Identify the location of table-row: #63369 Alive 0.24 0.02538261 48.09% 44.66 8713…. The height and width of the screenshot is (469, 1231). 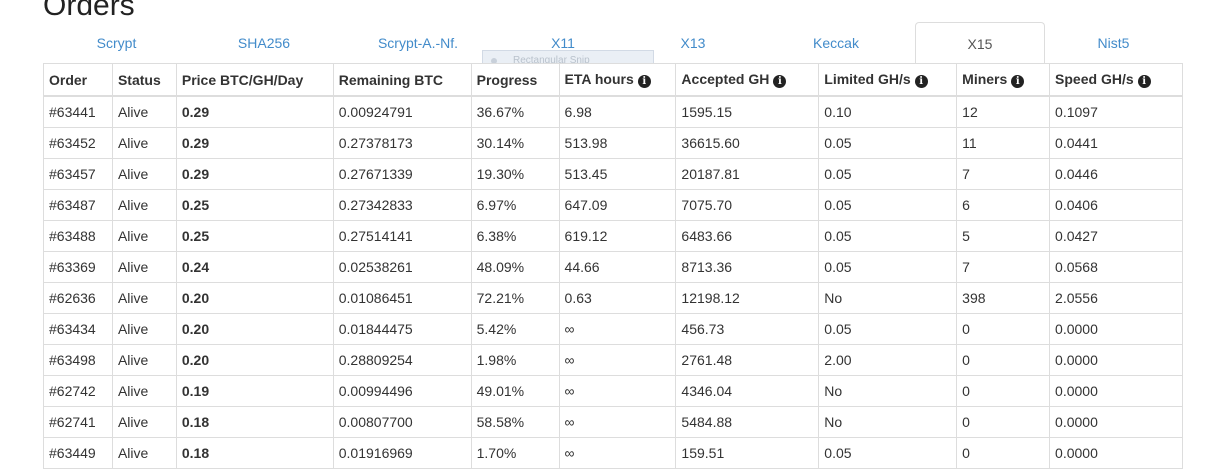
(613, 267).